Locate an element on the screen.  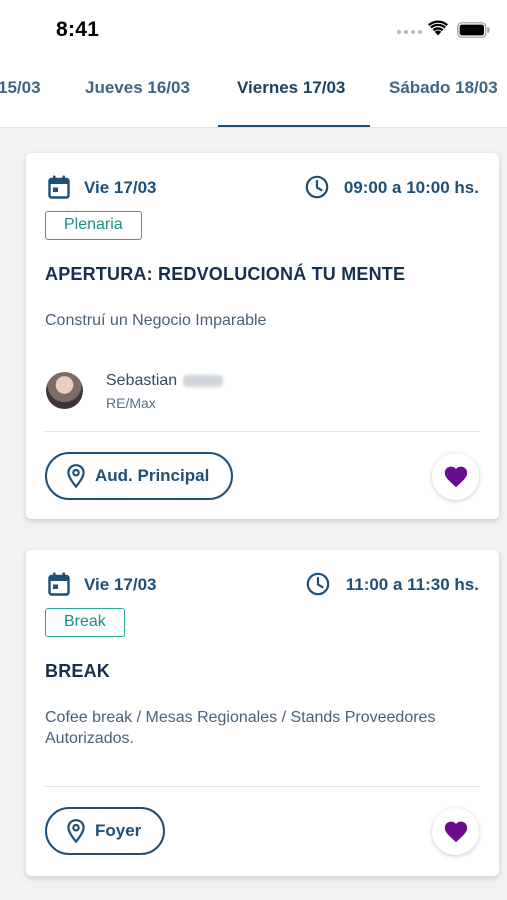
speaker-org: RE/Max is located at coordinates (131, 403).